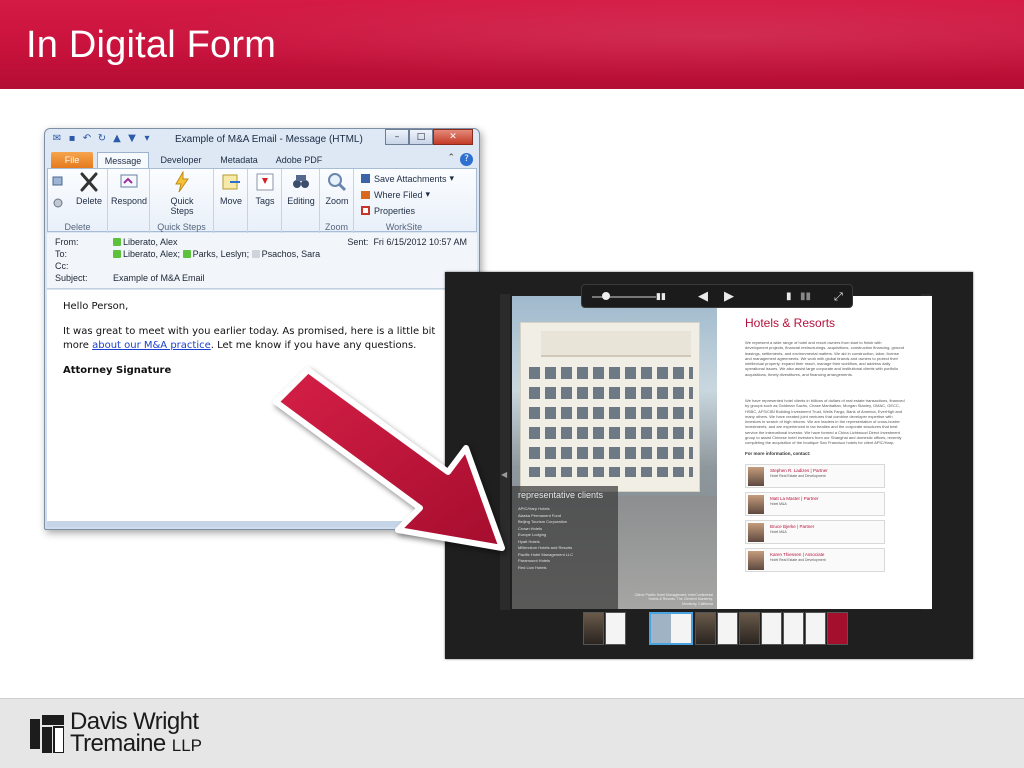  Describe the element at coordinates (778, 453) in the screenshot. I see `contact-heading: For more information, contact:` at that location.